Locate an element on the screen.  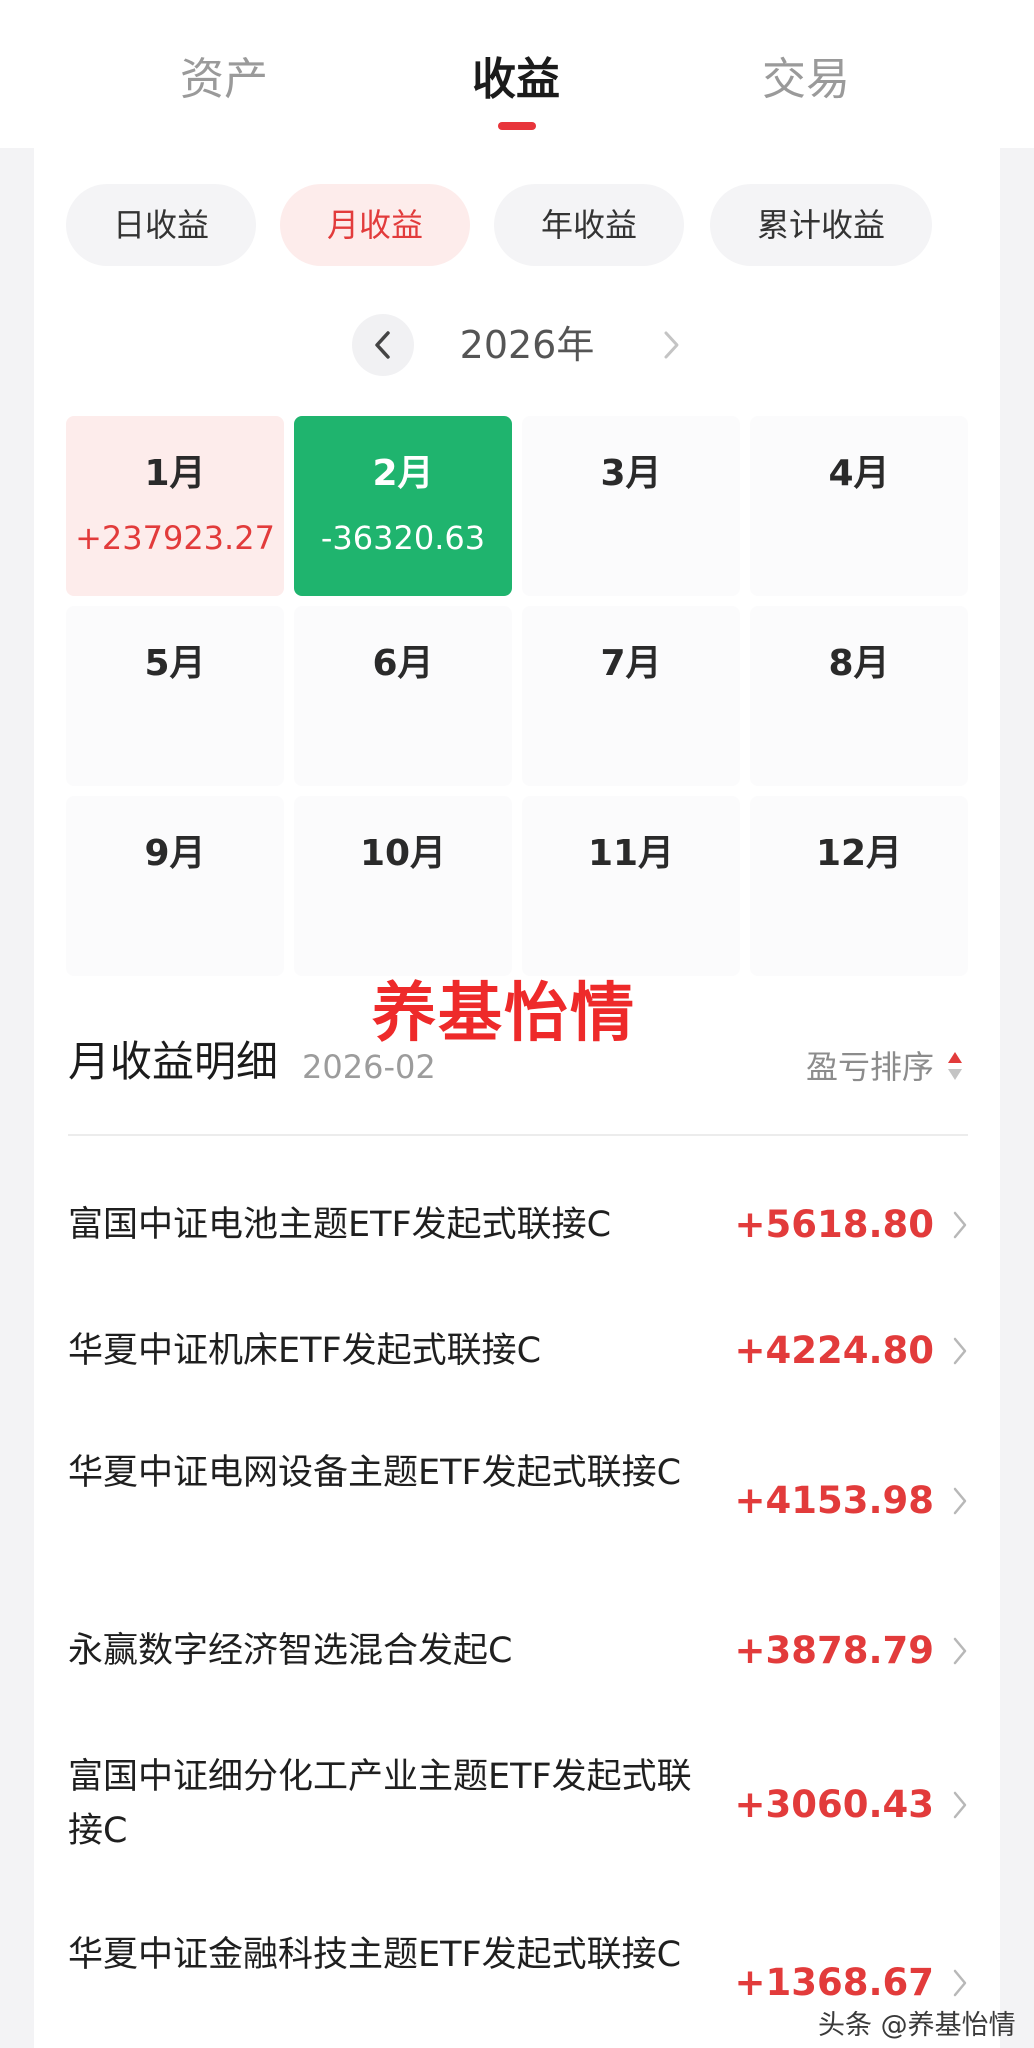
segment-cumulative: 累计收益 is located at coordinates (821, 225).